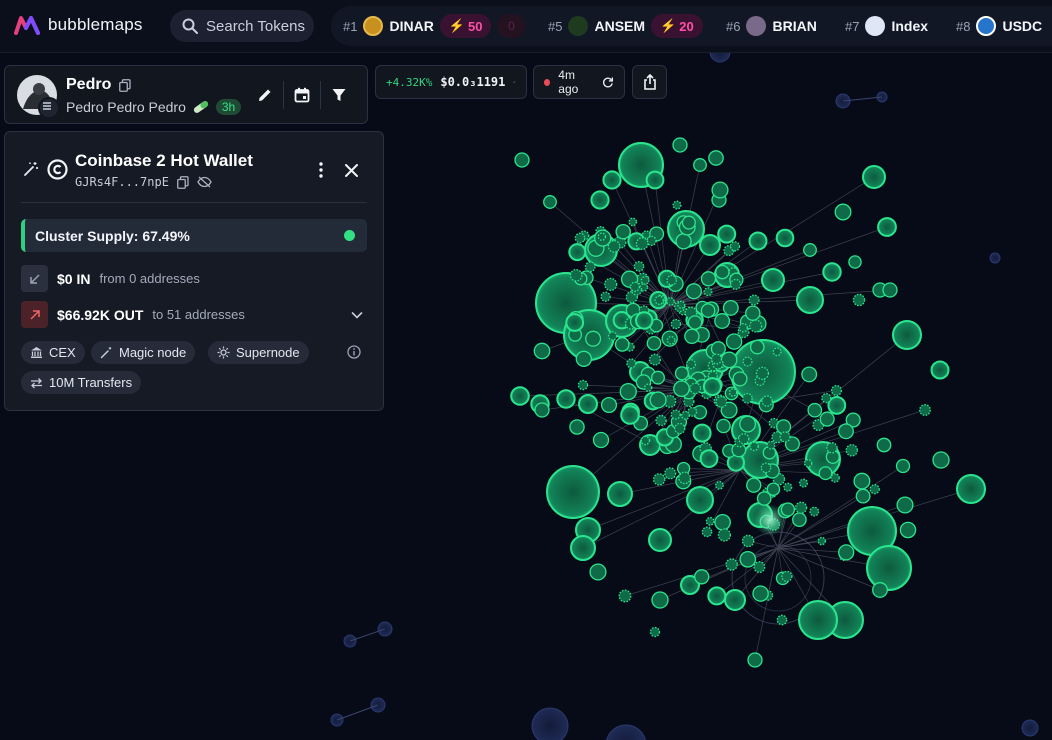 The height and width of the screenshot is (740, 1052). Describe the element at coordinates (357, 315) in the screenshot. I see `chevron-down-icon` at that location.